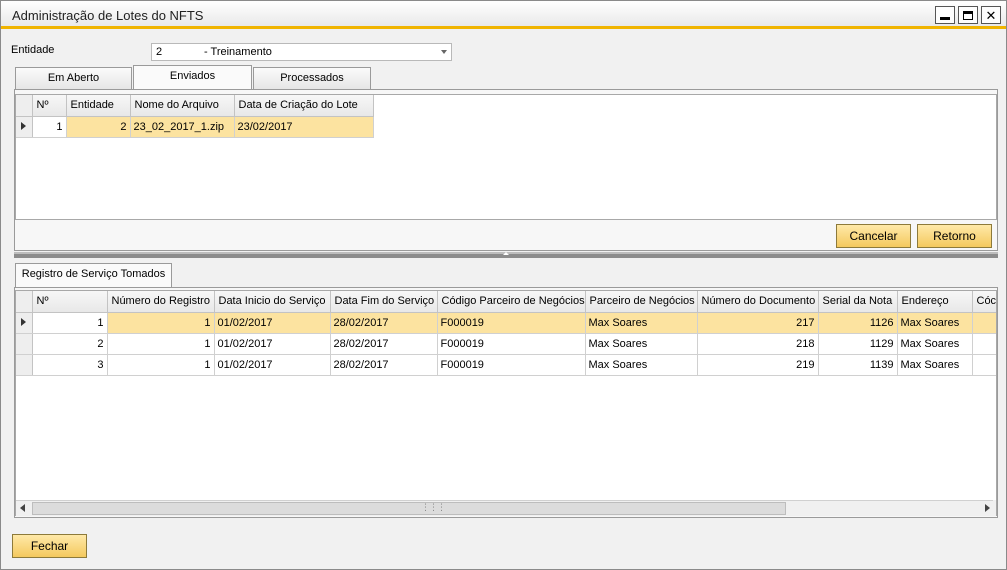 The height and width of the screenshot is (570, 1007). I want to click on fechar-button: Fechar, so click(49, 546).